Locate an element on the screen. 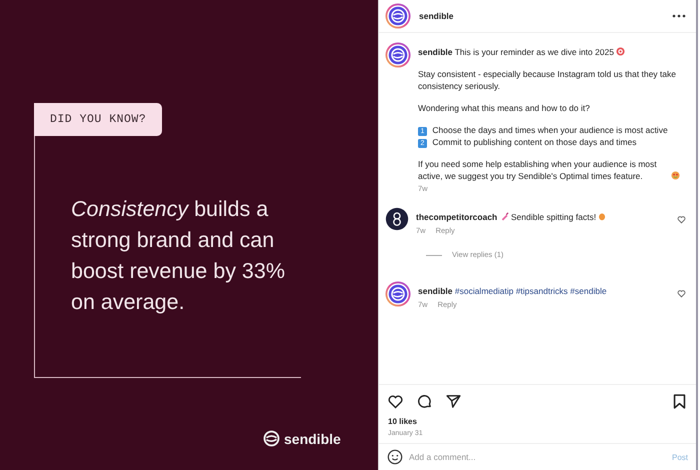 The height and width of the screenshot is (470, 700). username-link: thecompetitorcoach is located at coordinates (457, 217).